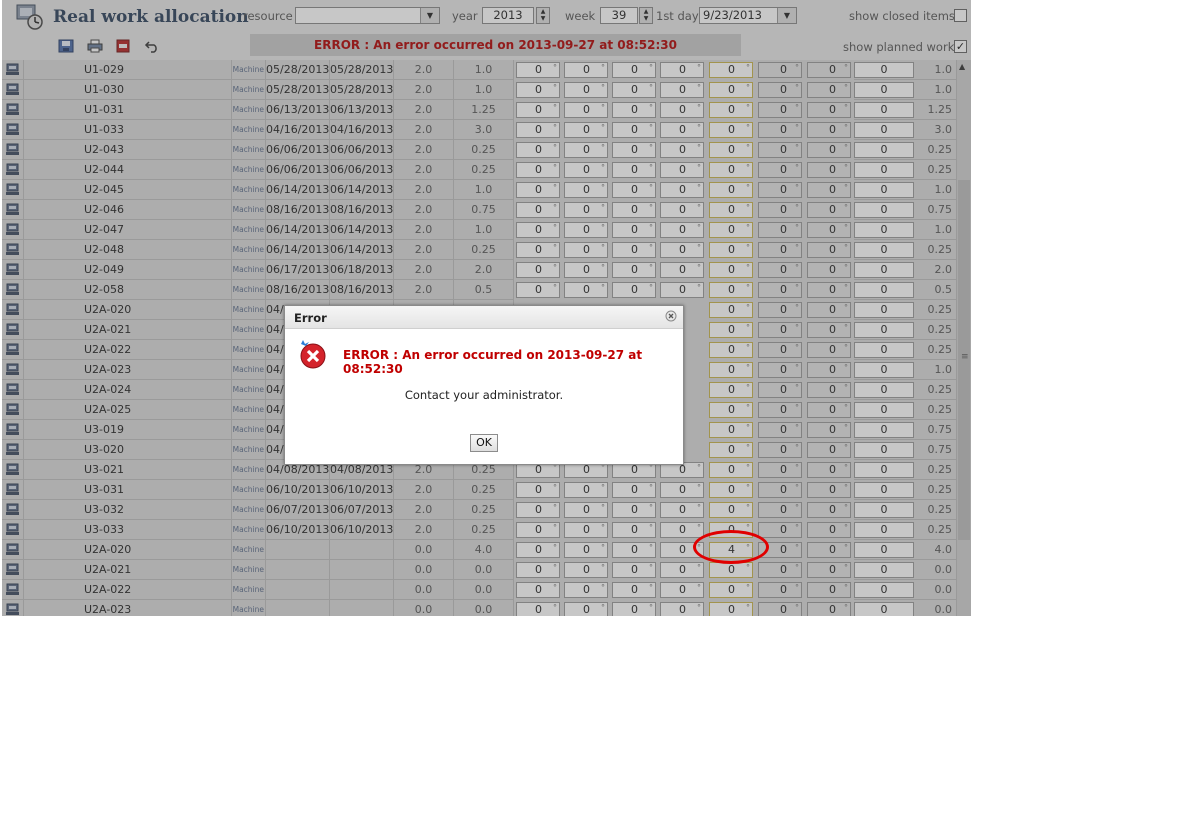  Describe the element at coordinates (484, 443) in the screenshot. I see `ok-button: OK` at that location.